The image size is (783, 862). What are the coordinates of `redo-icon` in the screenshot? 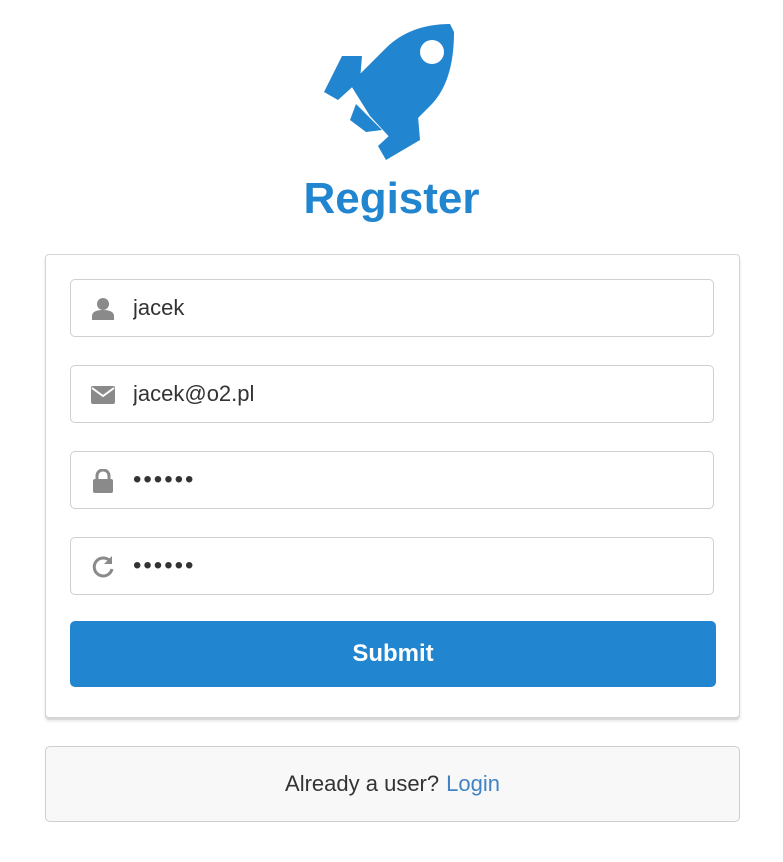 It's located at (103, 567).